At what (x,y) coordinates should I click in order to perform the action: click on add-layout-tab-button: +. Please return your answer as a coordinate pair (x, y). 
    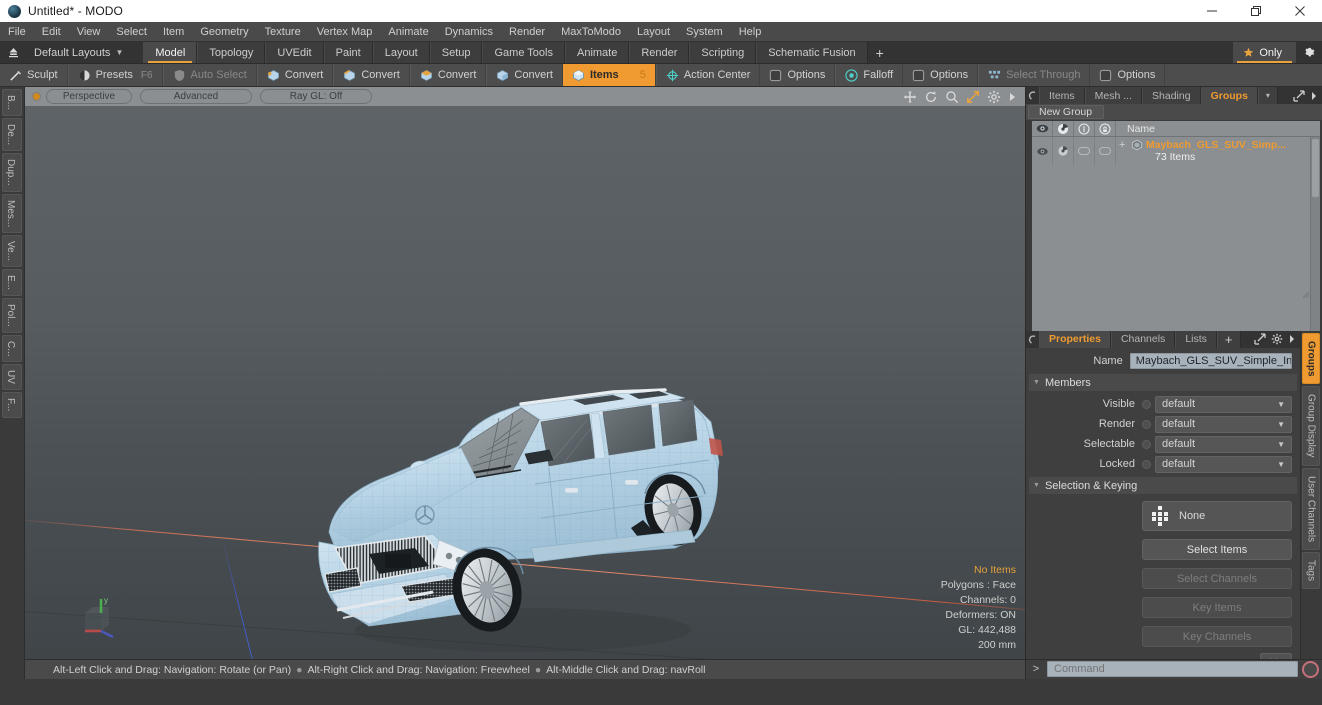
    Looking at the image, I should click on (880, 52).